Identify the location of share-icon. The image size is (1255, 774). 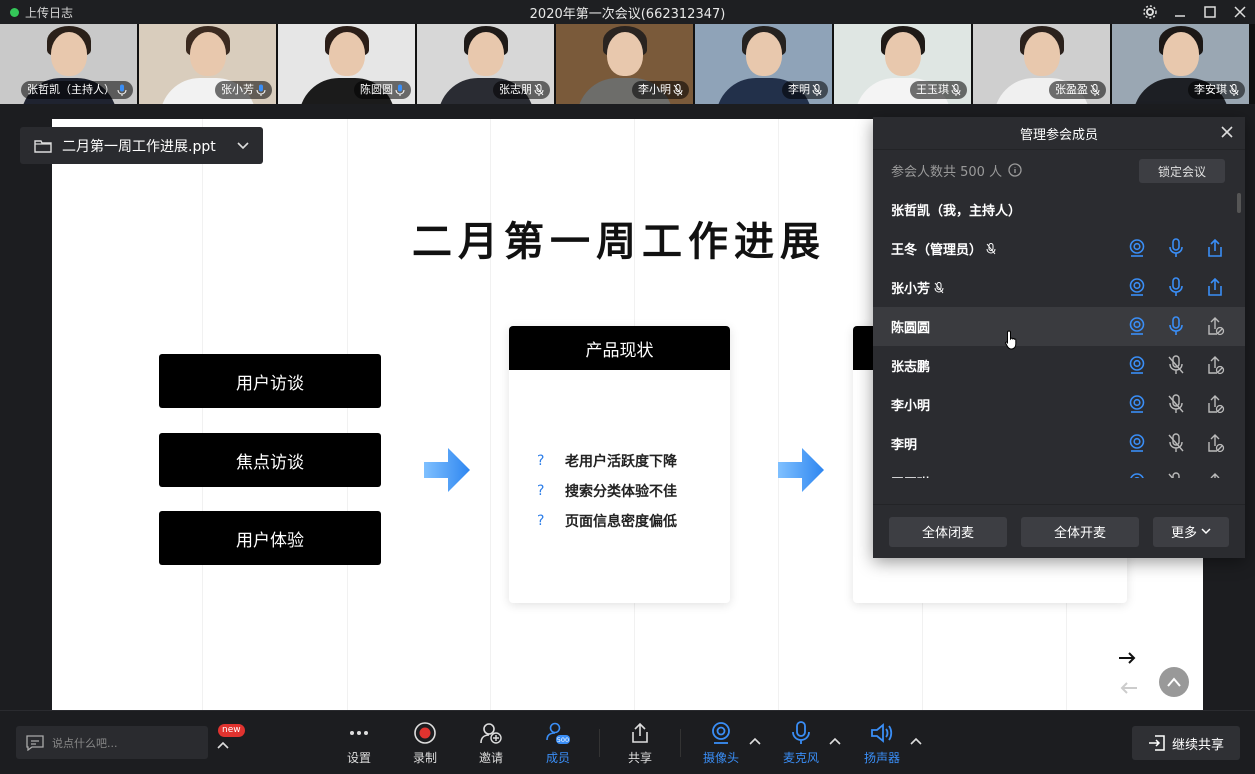
(640, 732).